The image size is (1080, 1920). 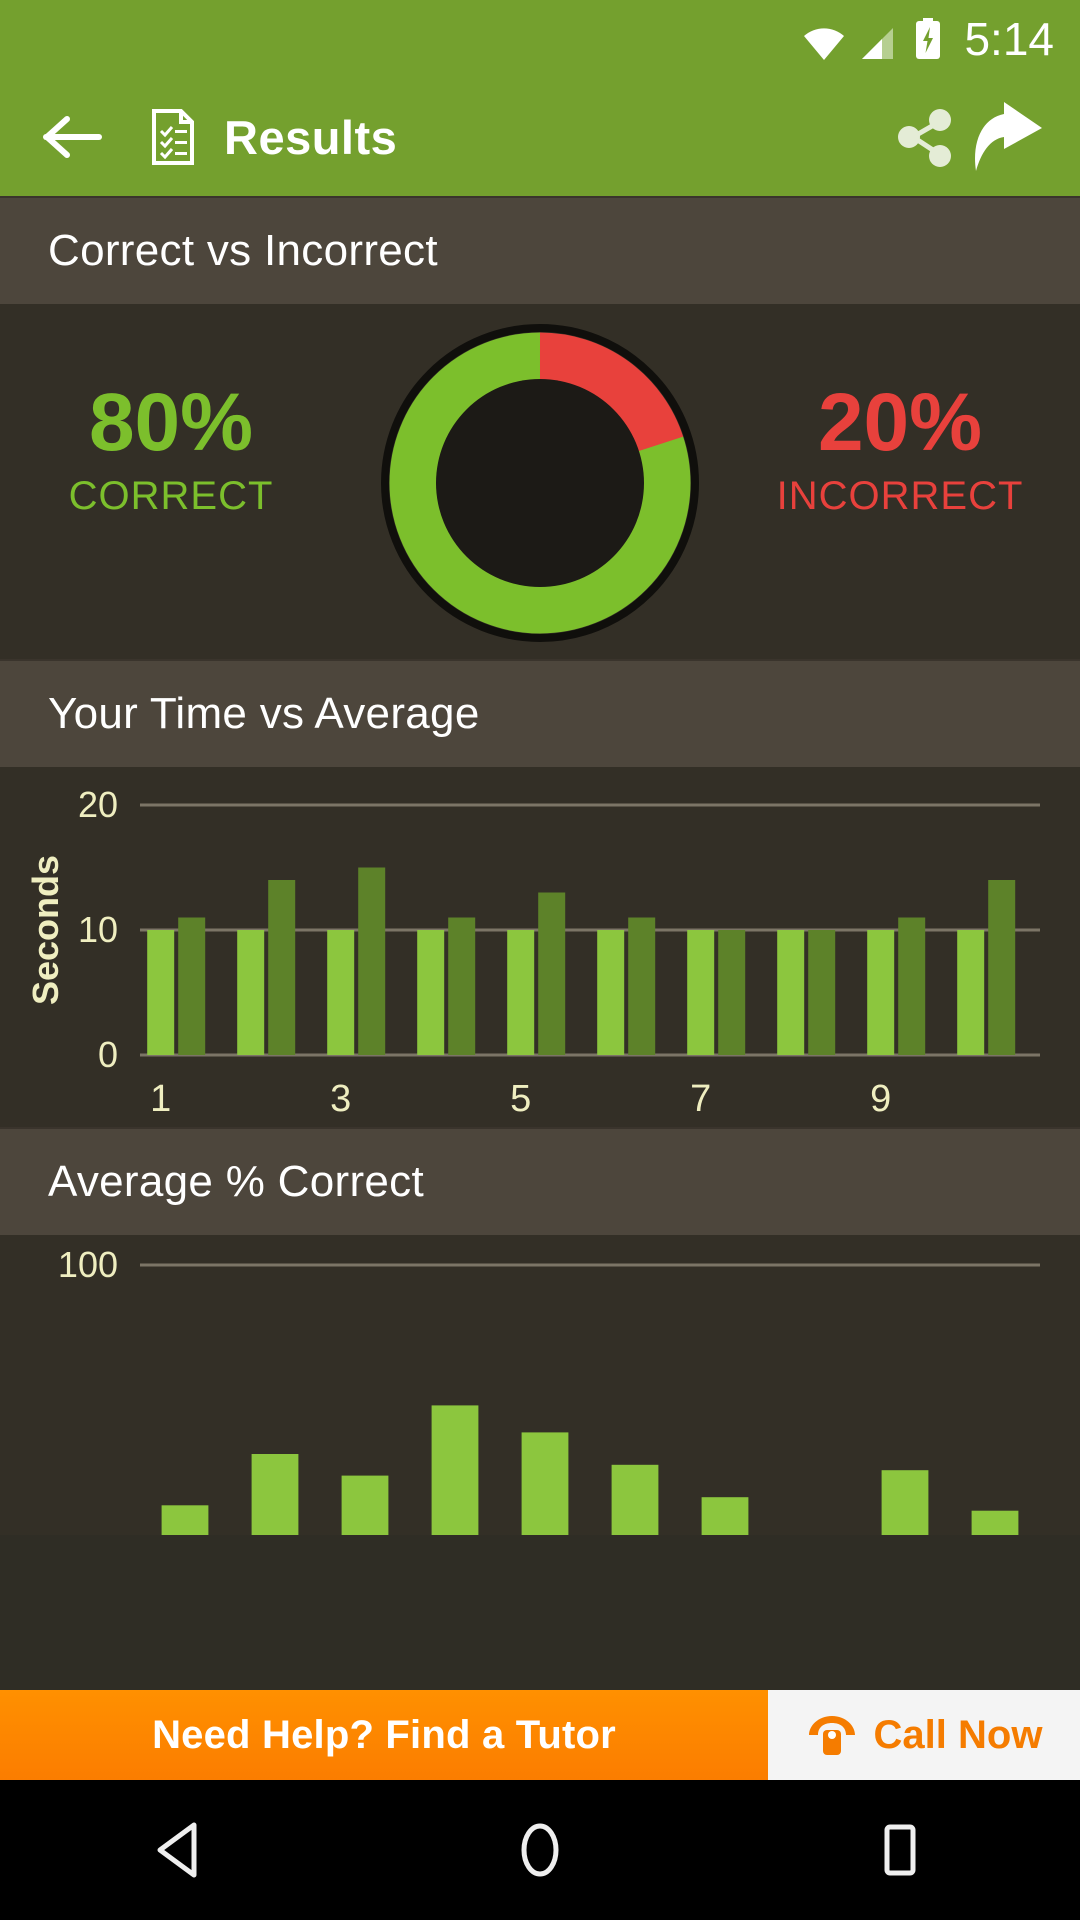 I want to click on call-now-label: Call Now, so click(x=958, y=1734).